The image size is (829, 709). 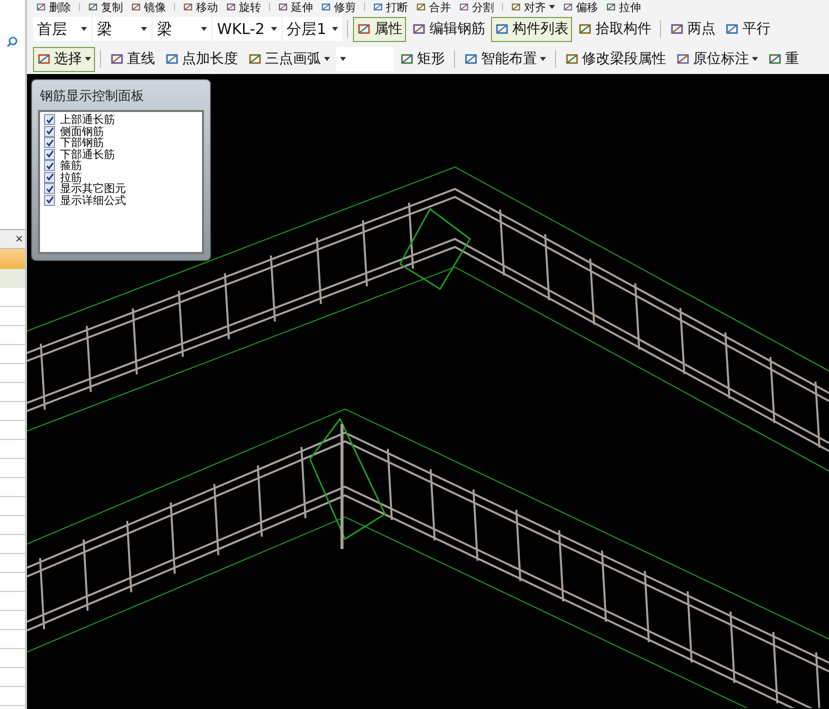 I want to click on toolbar-button: 拾取构件, so click(x=615, y=29).